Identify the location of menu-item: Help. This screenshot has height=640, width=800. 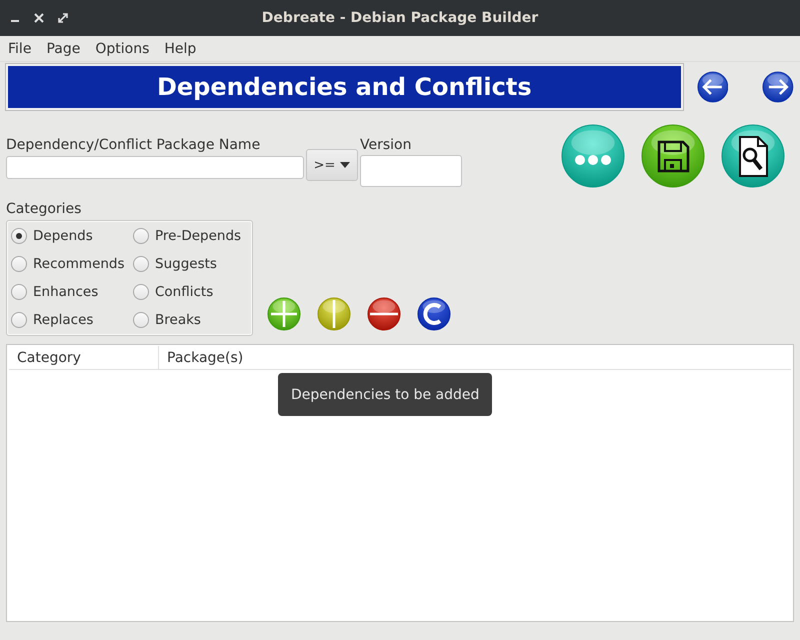
(180, 48).